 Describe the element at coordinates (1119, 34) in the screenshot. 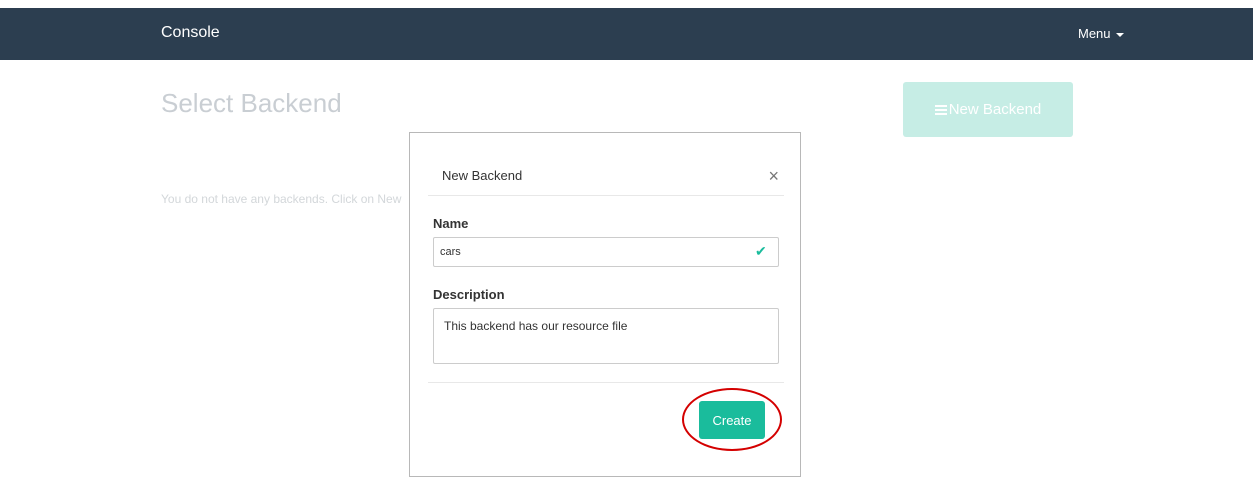

I see `caret-down-icon` at that location.